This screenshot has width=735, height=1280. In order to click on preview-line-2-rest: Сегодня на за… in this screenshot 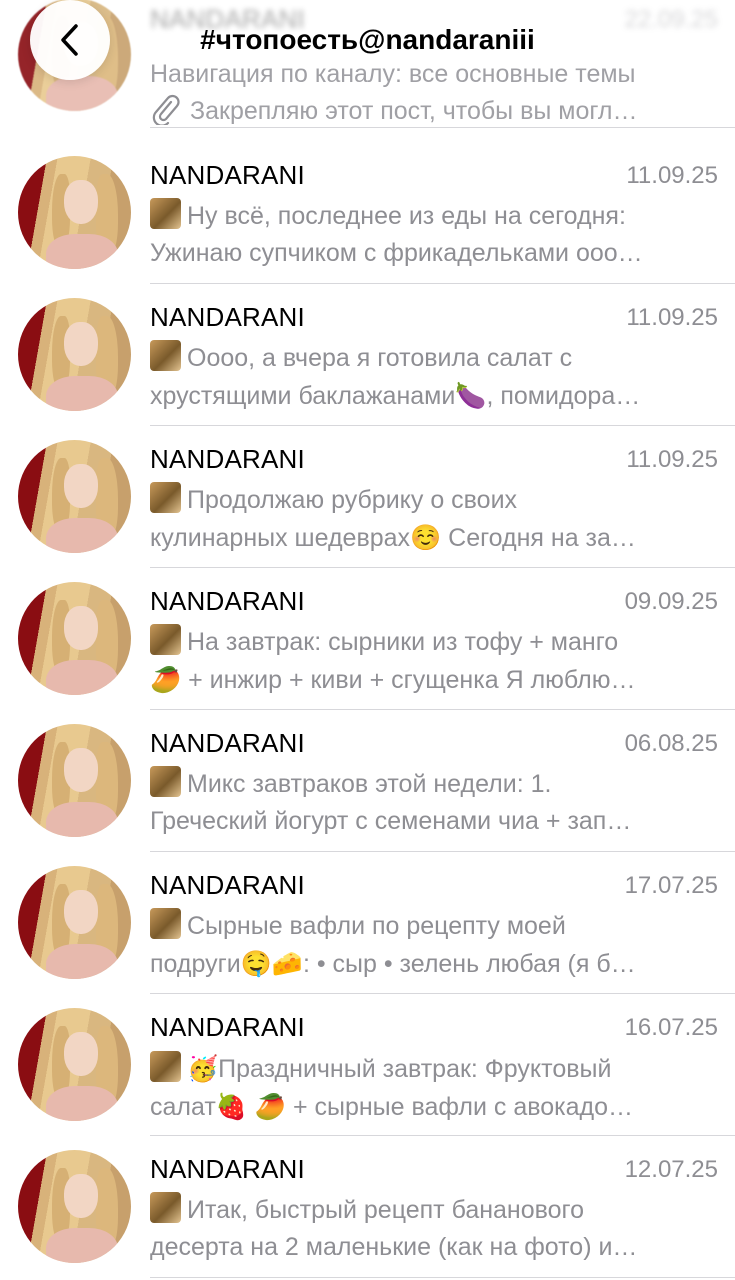, I will do `click(538, 538)`.